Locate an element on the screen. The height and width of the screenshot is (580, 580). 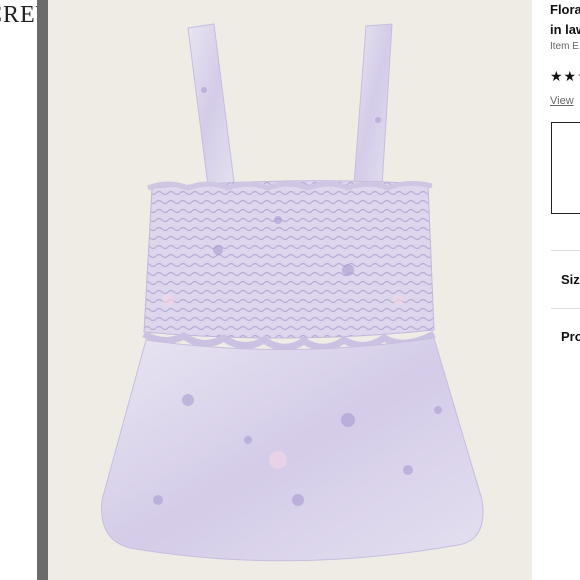
product-title: Floral is located at coordinates (565, 9).